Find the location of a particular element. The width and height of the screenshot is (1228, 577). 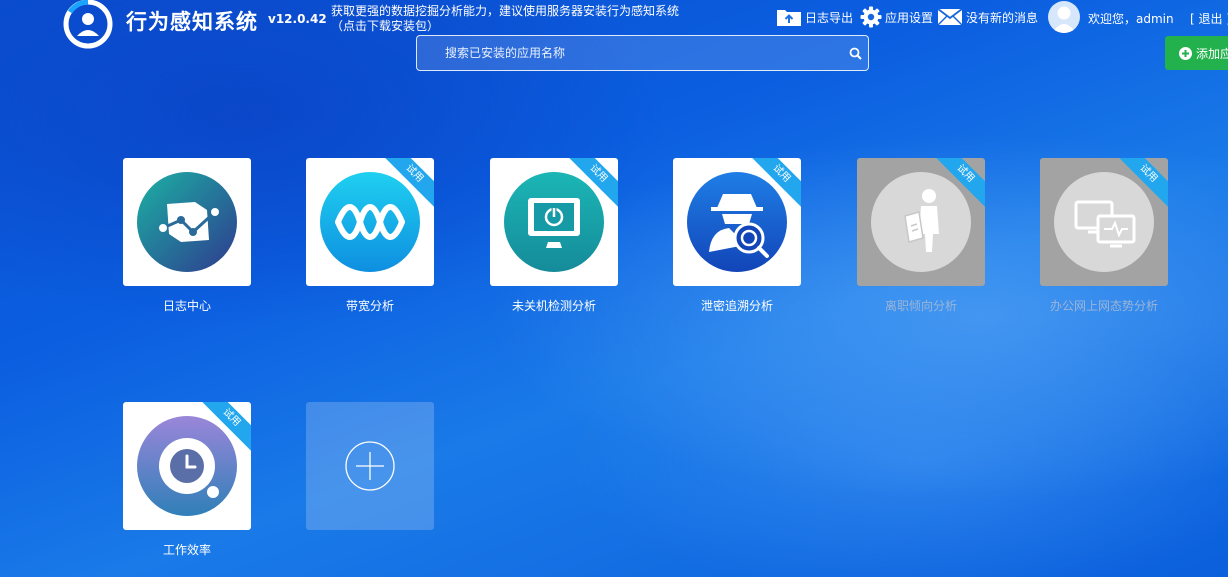

avatar is located at coordinates (1064, 17).